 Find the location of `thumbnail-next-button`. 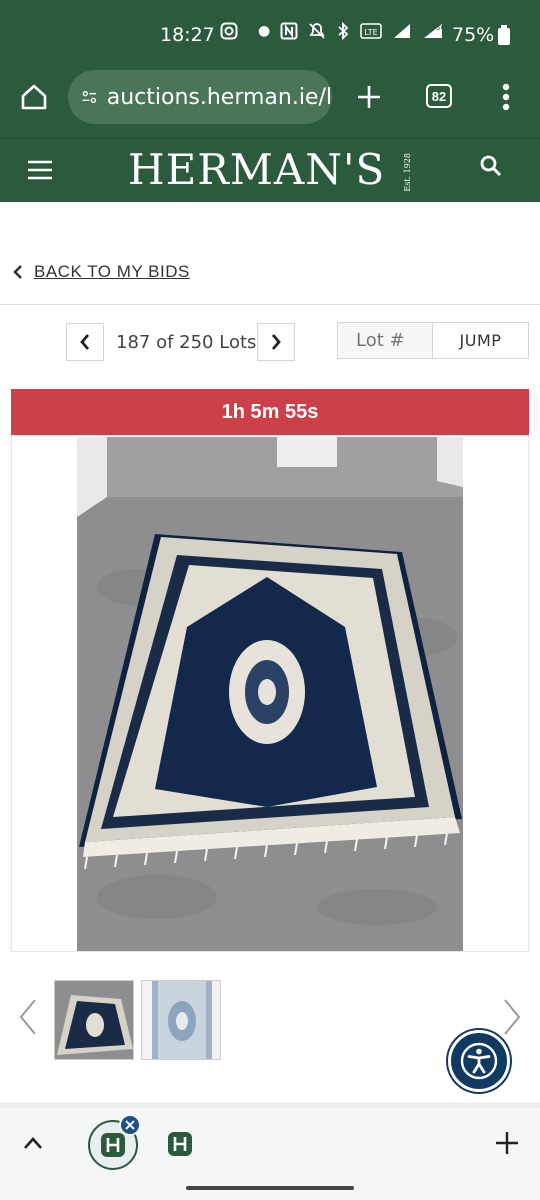

thumbnail-next-button is located at coordinates (512, 1019).